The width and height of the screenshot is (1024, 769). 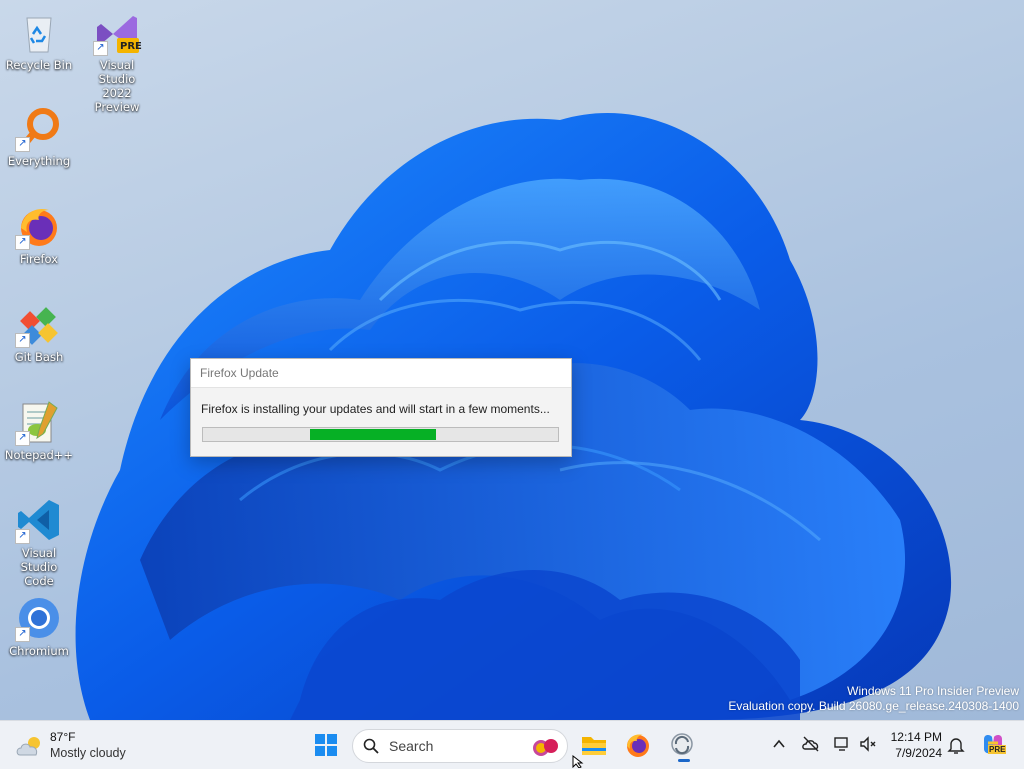 I want to click on running-indicator, so click(x=684, y=760).